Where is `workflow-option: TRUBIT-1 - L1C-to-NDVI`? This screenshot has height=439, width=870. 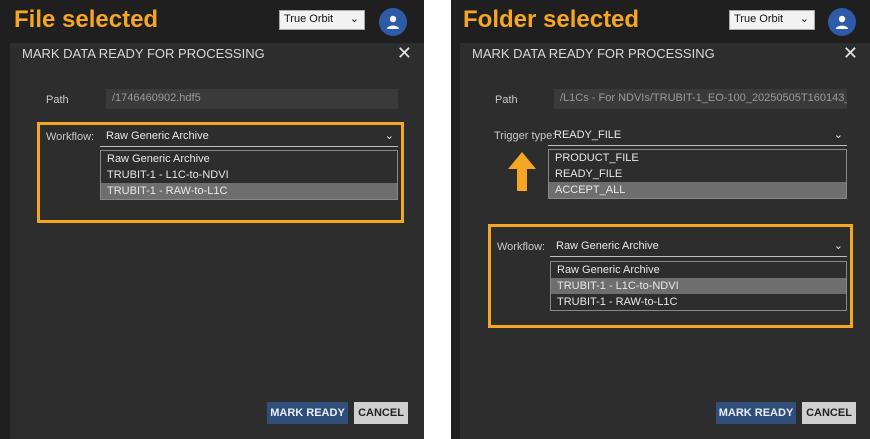
workflow-option: TRUBIT-1 - L1C-to-NDVI is located at coordinates (249, 175).